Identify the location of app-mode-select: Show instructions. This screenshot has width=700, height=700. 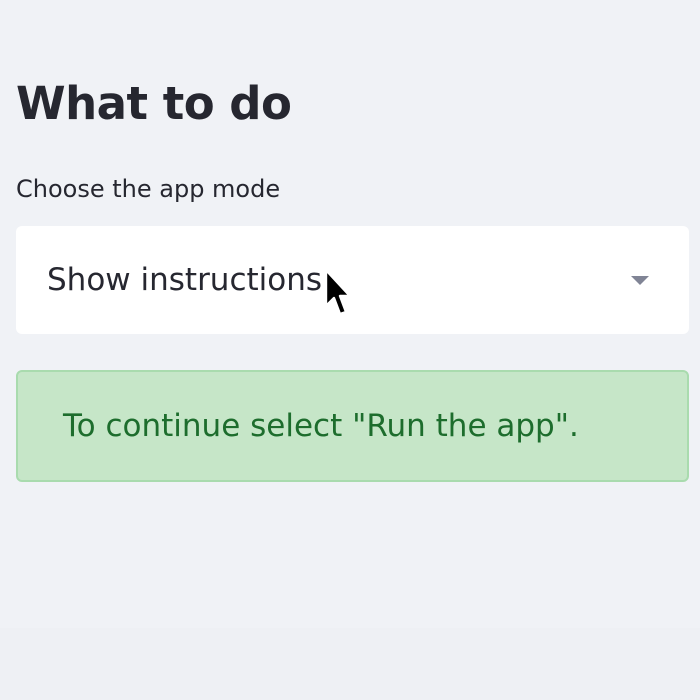
(352, 280).